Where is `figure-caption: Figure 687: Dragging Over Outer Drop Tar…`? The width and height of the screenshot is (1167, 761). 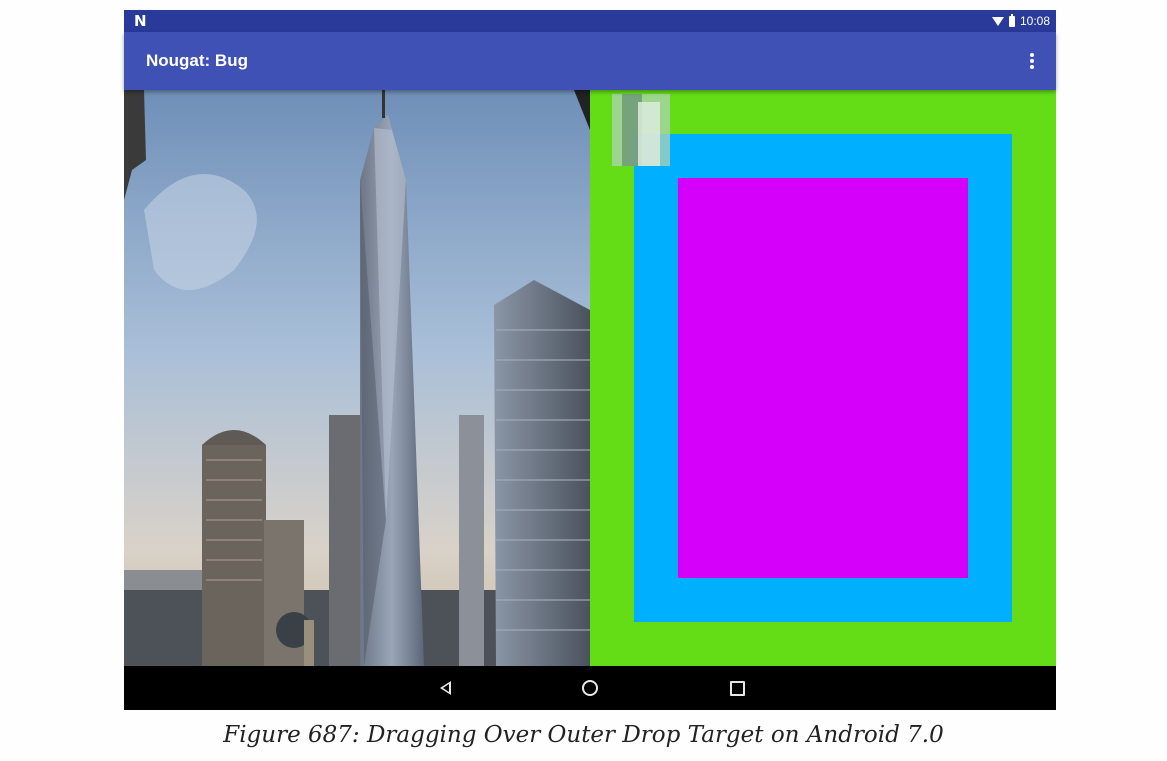
figure-caption: Figure 687: Dragging Over Outer Drop Tar… is located at coordinates (583, 735).